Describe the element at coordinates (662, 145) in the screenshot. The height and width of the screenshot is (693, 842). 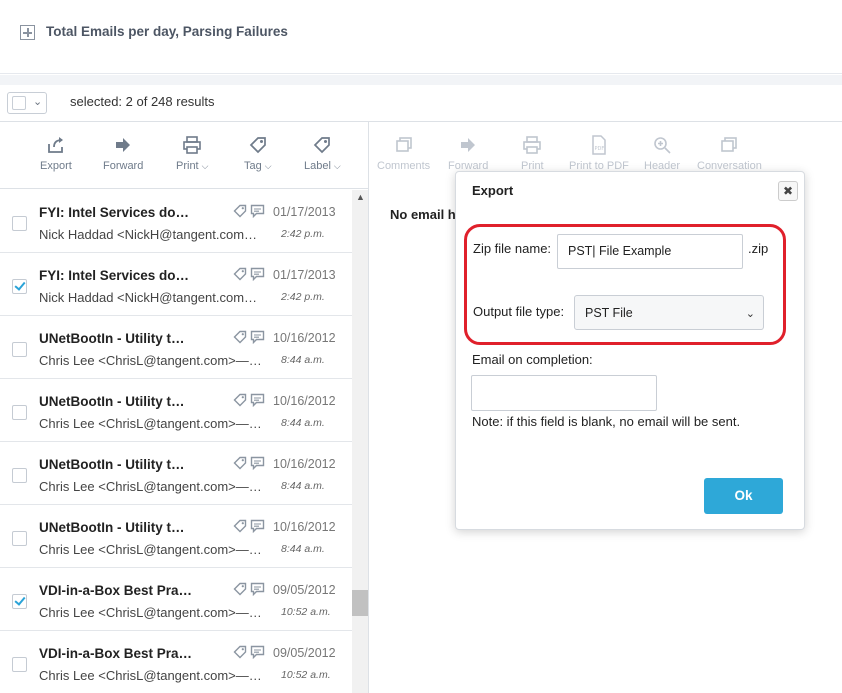
I see `zoom-icon` at that location.